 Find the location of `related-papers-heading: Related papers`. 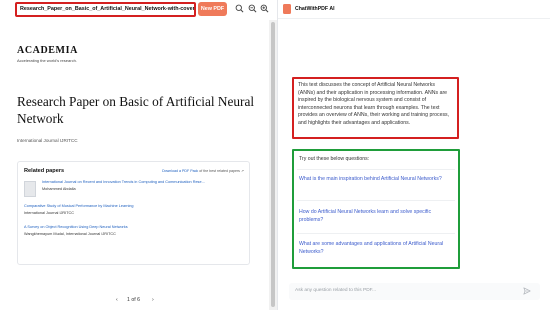

related-papers-heading: Related papers is located at coordinates (44, 171).